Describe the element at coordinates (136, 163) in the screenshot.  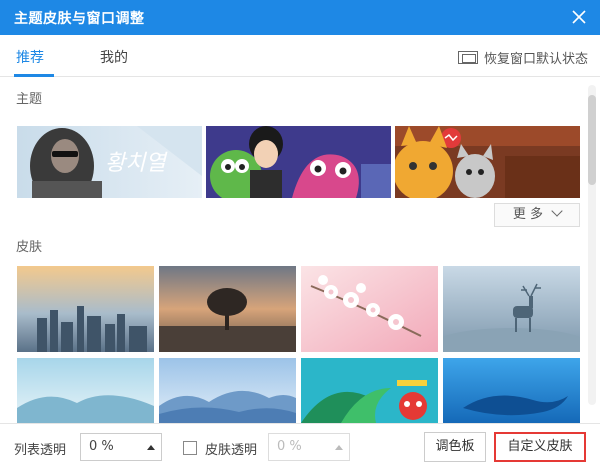
I see `theme-korean-text: 황치열` at that location.